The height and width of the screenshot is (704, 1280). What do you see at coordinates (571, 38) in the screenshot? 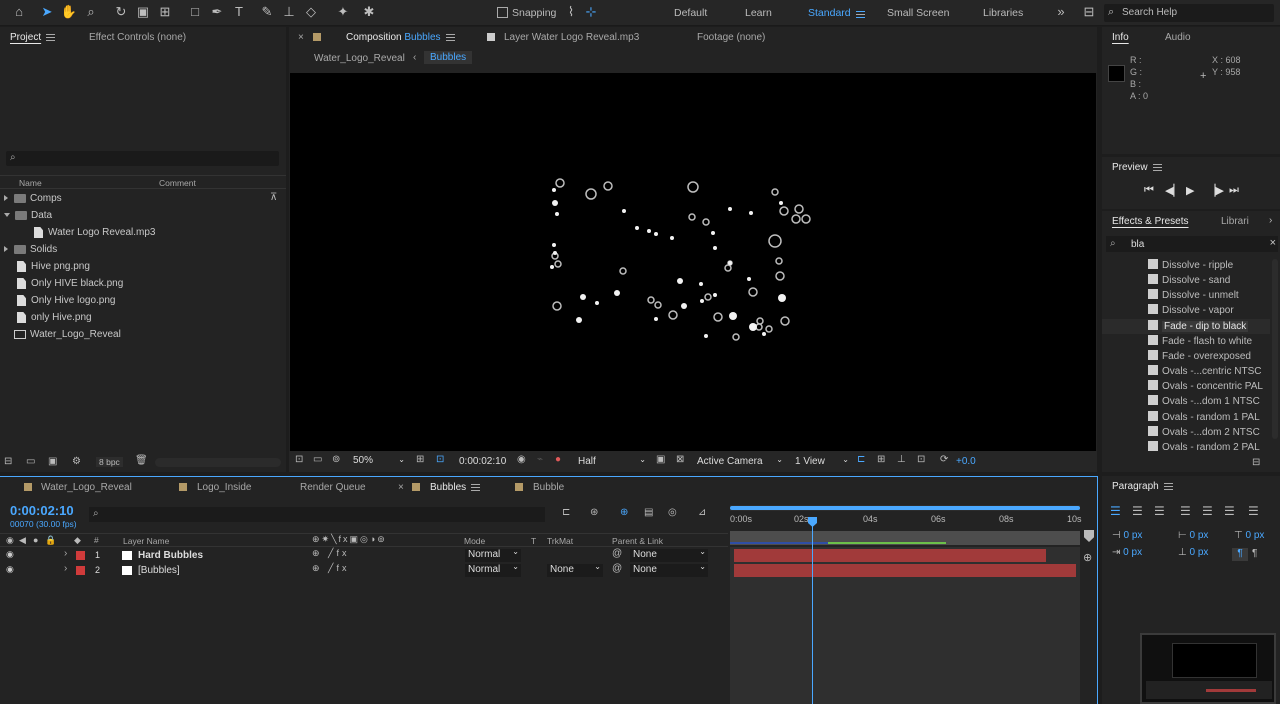
I see `tab-layer: Layer Water Logo Reveal.mp3` at bounding box center [571, 38].